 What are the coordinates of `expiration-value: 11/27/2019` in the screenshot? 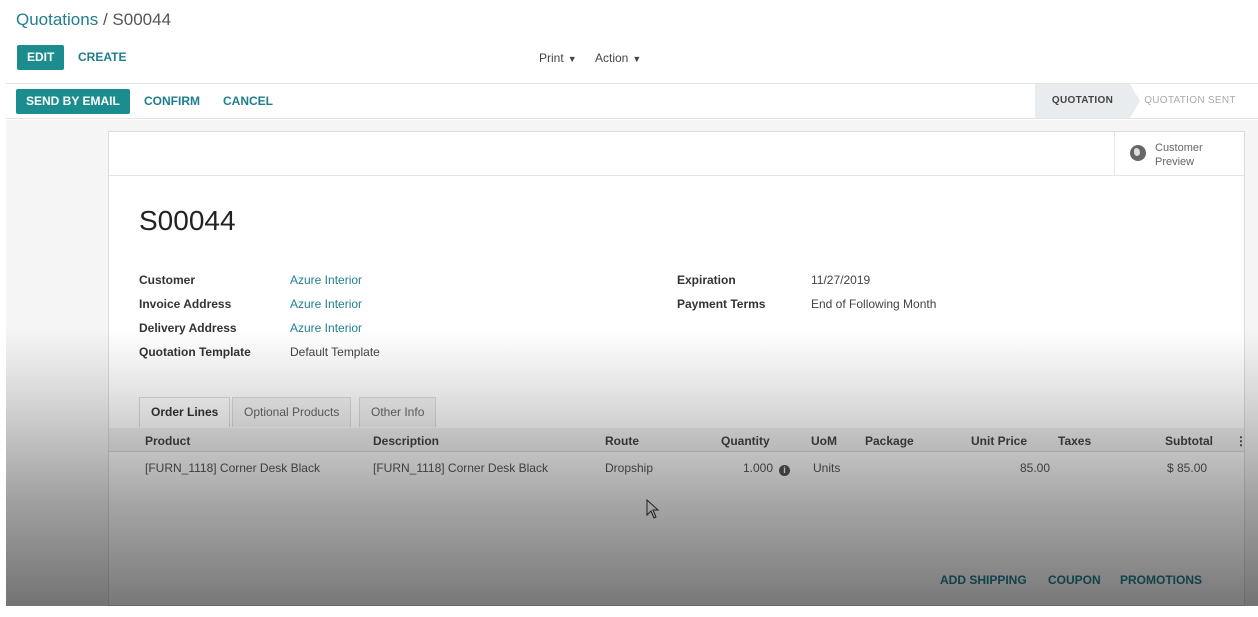 It's located at (841, 280).